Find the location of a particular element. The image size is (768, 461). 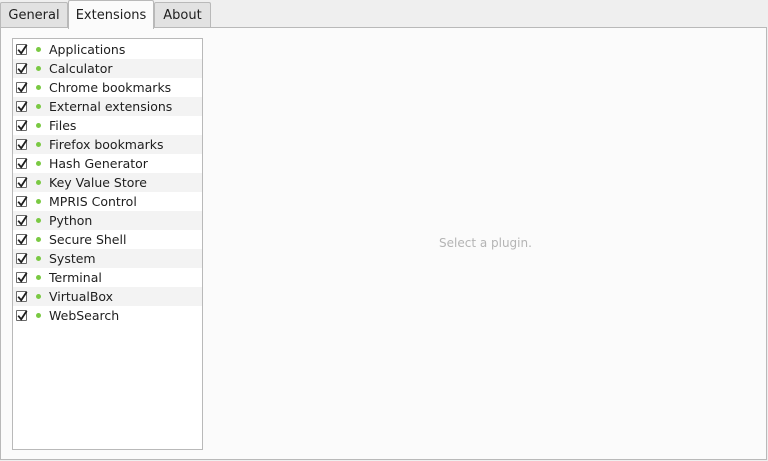

plugin-row: Calculator is located at coordinates (107, 68).